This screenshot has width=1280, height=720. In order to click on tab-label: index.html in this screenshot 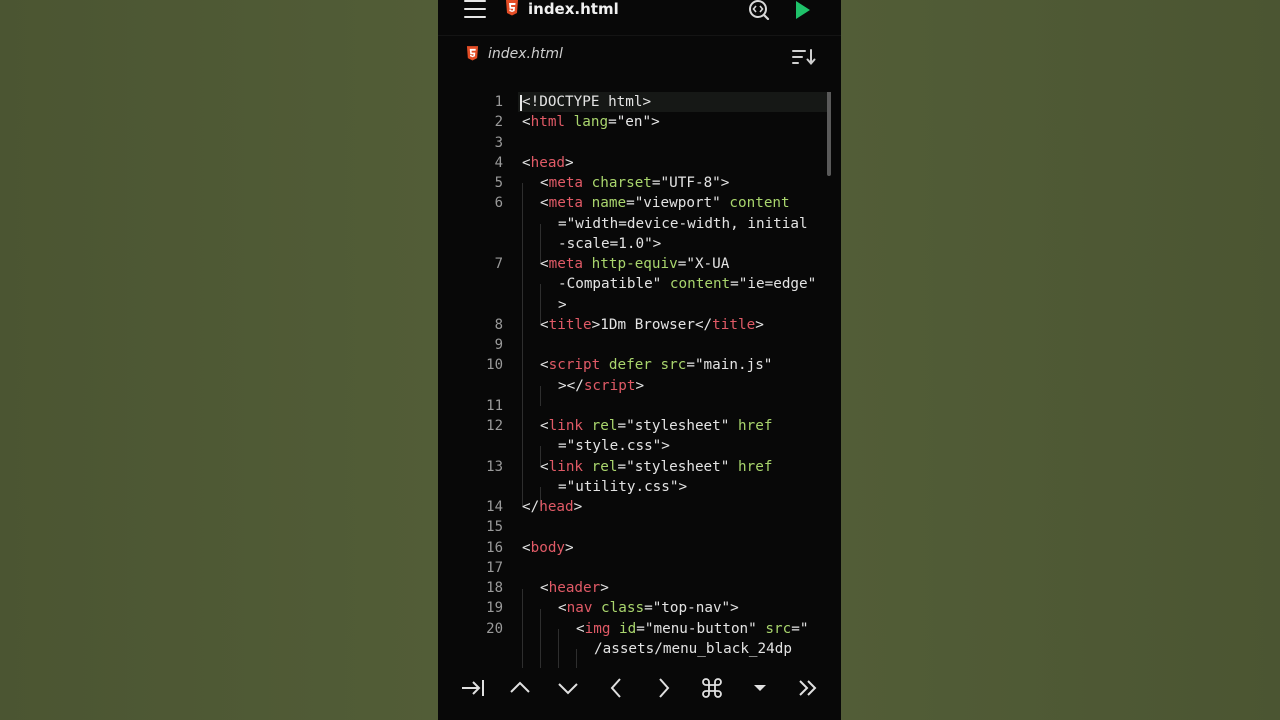, I will do `click(525, 54)`.